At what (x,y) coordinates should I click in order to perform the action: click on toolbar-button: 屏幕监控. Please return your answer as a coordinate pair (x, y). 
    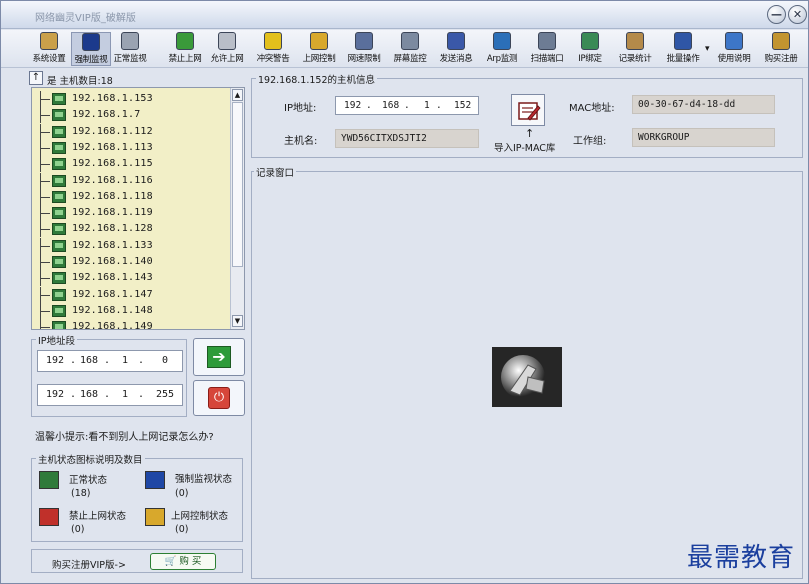
    Looking at the image, I should click on (410, 49).